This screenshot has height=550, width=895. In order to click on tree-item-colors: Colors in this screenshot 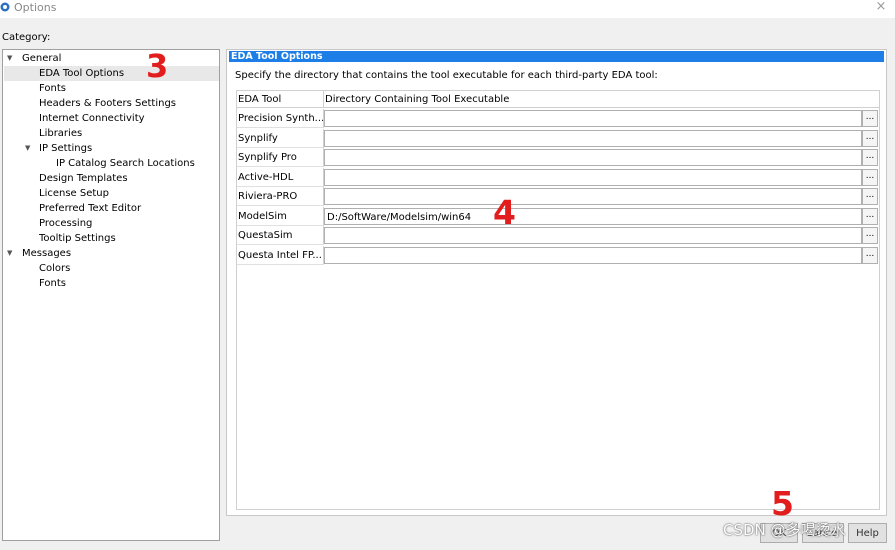, I will do `click(54, 268)`.